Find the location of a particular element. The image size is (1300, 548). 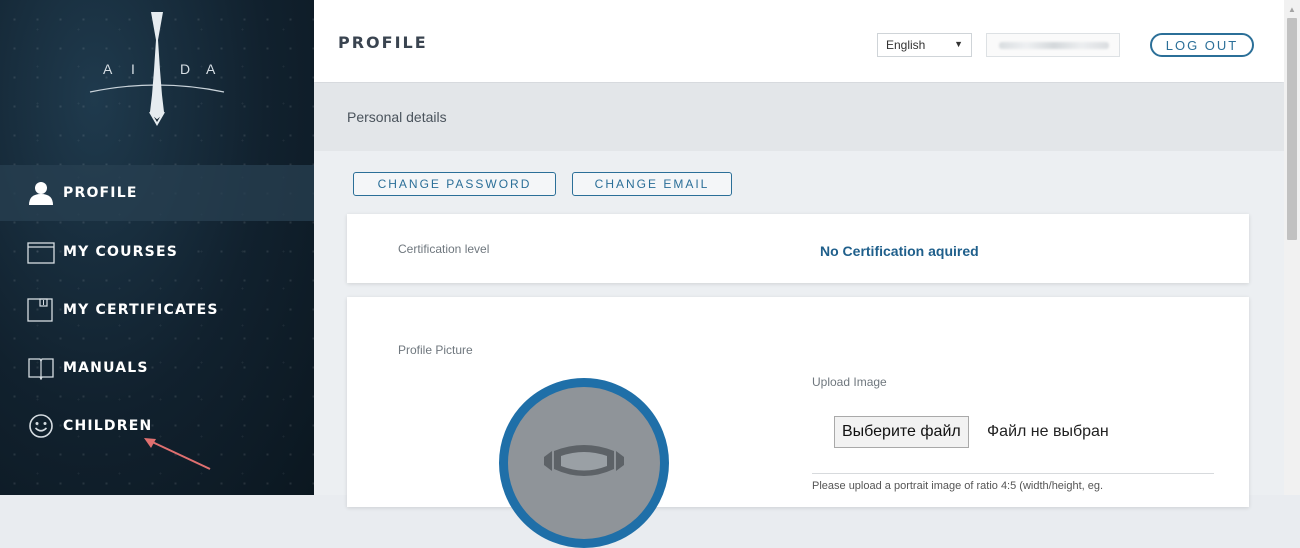

sidebar-item-my-certificates: MY CERTIFICATES is located at coordinates (157, 310).